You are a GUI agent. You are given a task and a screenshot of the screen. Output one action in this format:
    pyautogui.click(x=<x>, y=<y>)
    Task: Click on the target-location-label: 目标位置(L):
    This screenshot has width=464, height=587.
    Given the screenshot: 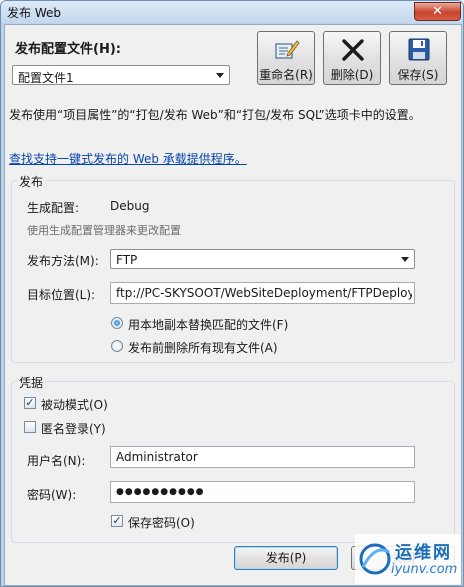 What is the action you would take?
    pyautogui.click(x=61, y=295)
    